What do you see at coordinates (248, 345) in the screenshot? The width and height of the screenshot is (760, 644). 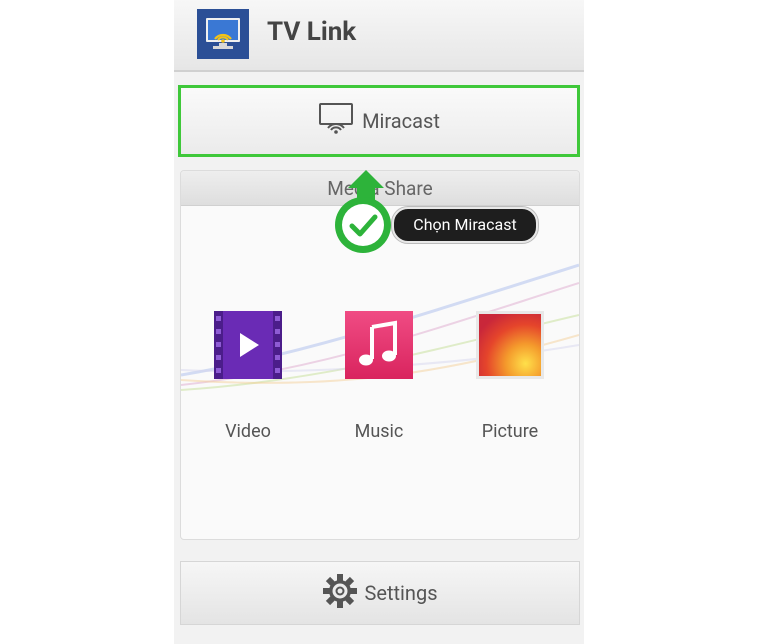 I see `video-play-icon` at bounding box center [248, 345].